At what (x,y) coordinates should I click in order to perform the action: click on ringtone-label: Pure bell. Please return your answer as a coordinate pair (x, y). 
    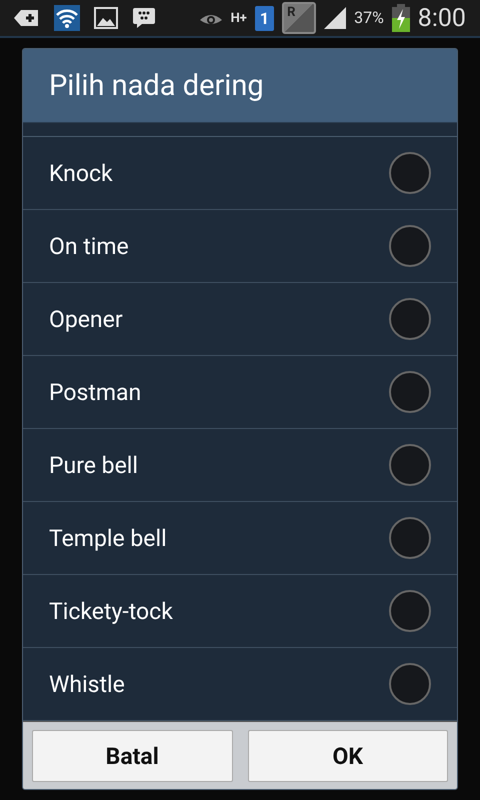
    Looking at the image, I should click on (93, 465).